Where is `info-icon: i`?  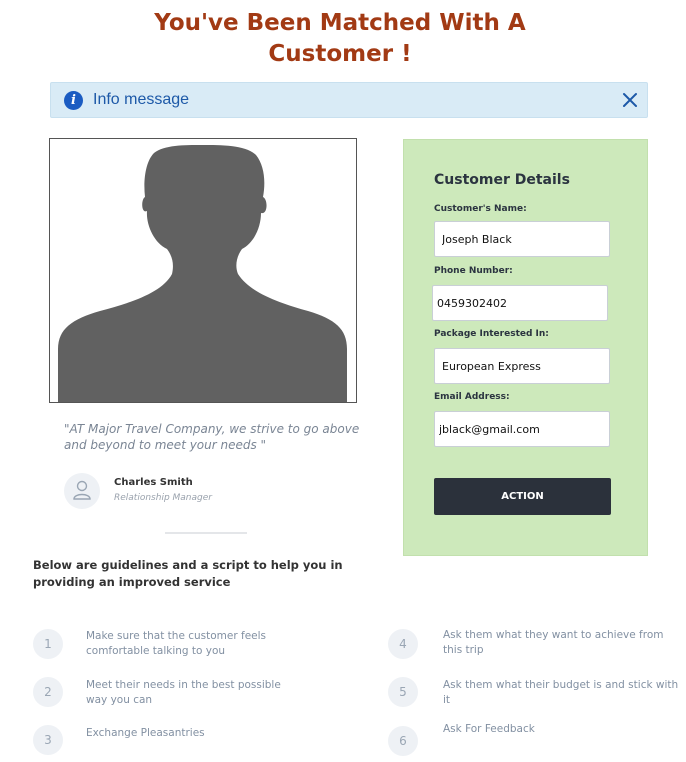 info-icon: i is located at coordinates (73, 100).